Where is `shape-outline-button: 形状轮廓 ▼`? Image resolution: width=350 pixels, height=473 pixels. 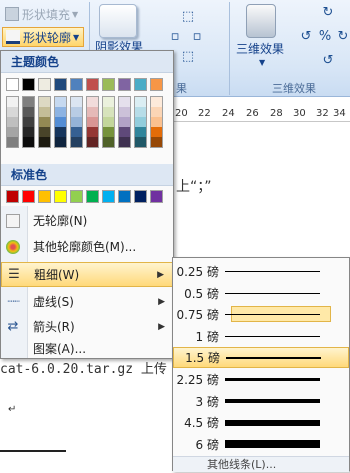 shape-outline-button: 形状轮廓 ▼ is located at coordinates (43, 37).